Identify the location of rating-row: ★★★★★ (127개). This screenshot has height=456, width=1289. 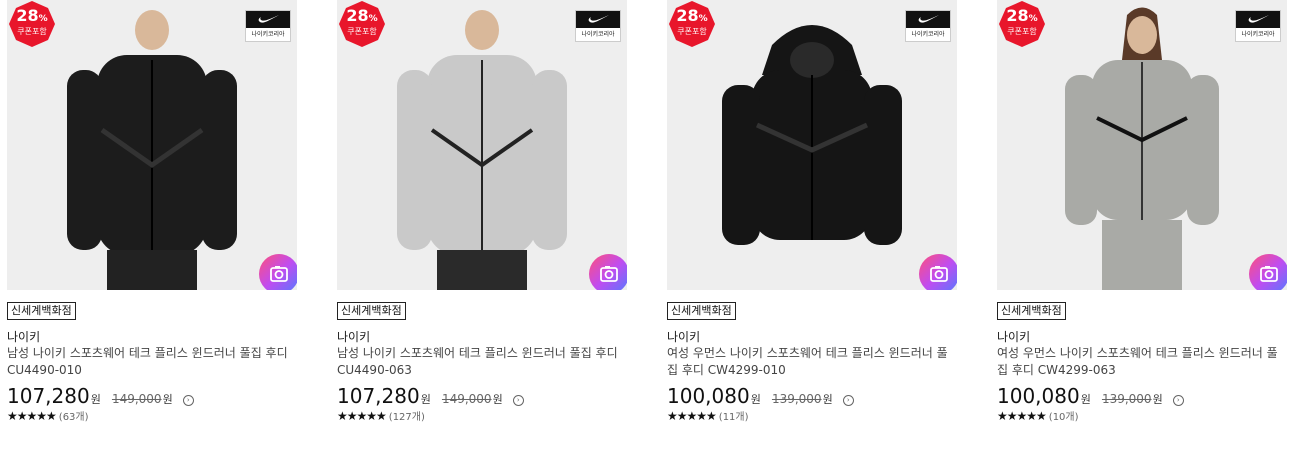
(482, 417).